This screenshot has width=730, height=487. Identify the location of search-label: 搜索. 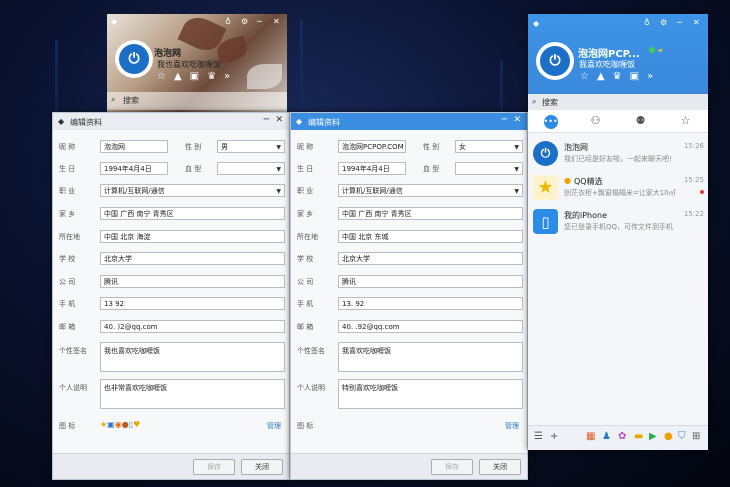
(131, 100).